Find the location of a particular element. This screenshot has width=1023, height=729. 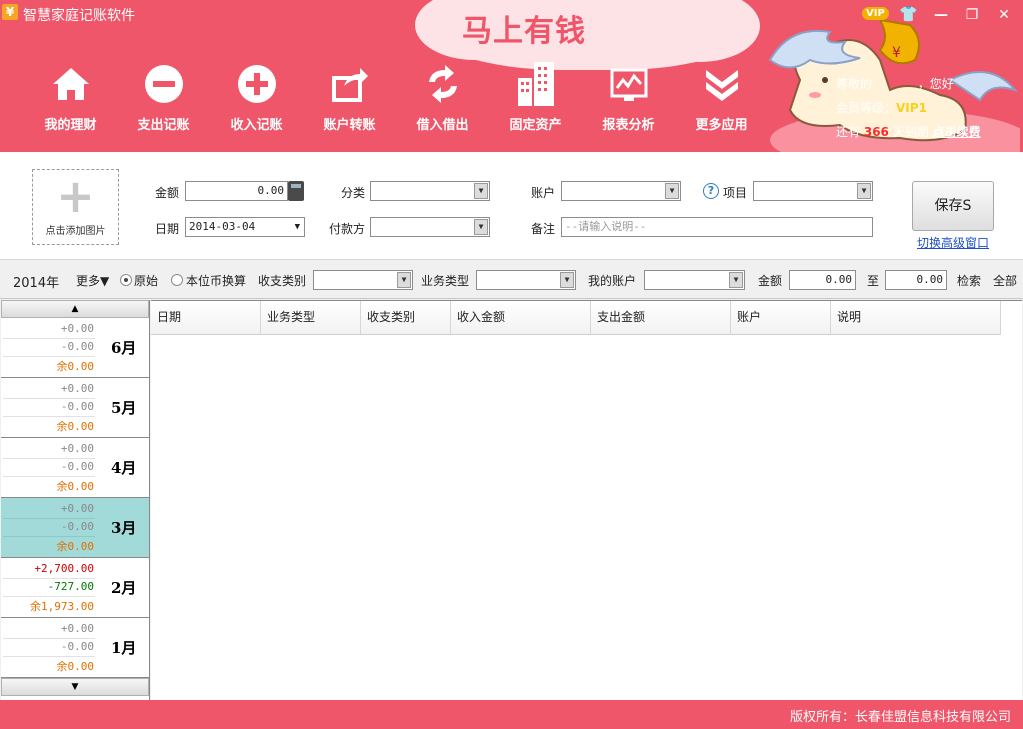

remain-days: 366 is located at coordinates (876, 132).